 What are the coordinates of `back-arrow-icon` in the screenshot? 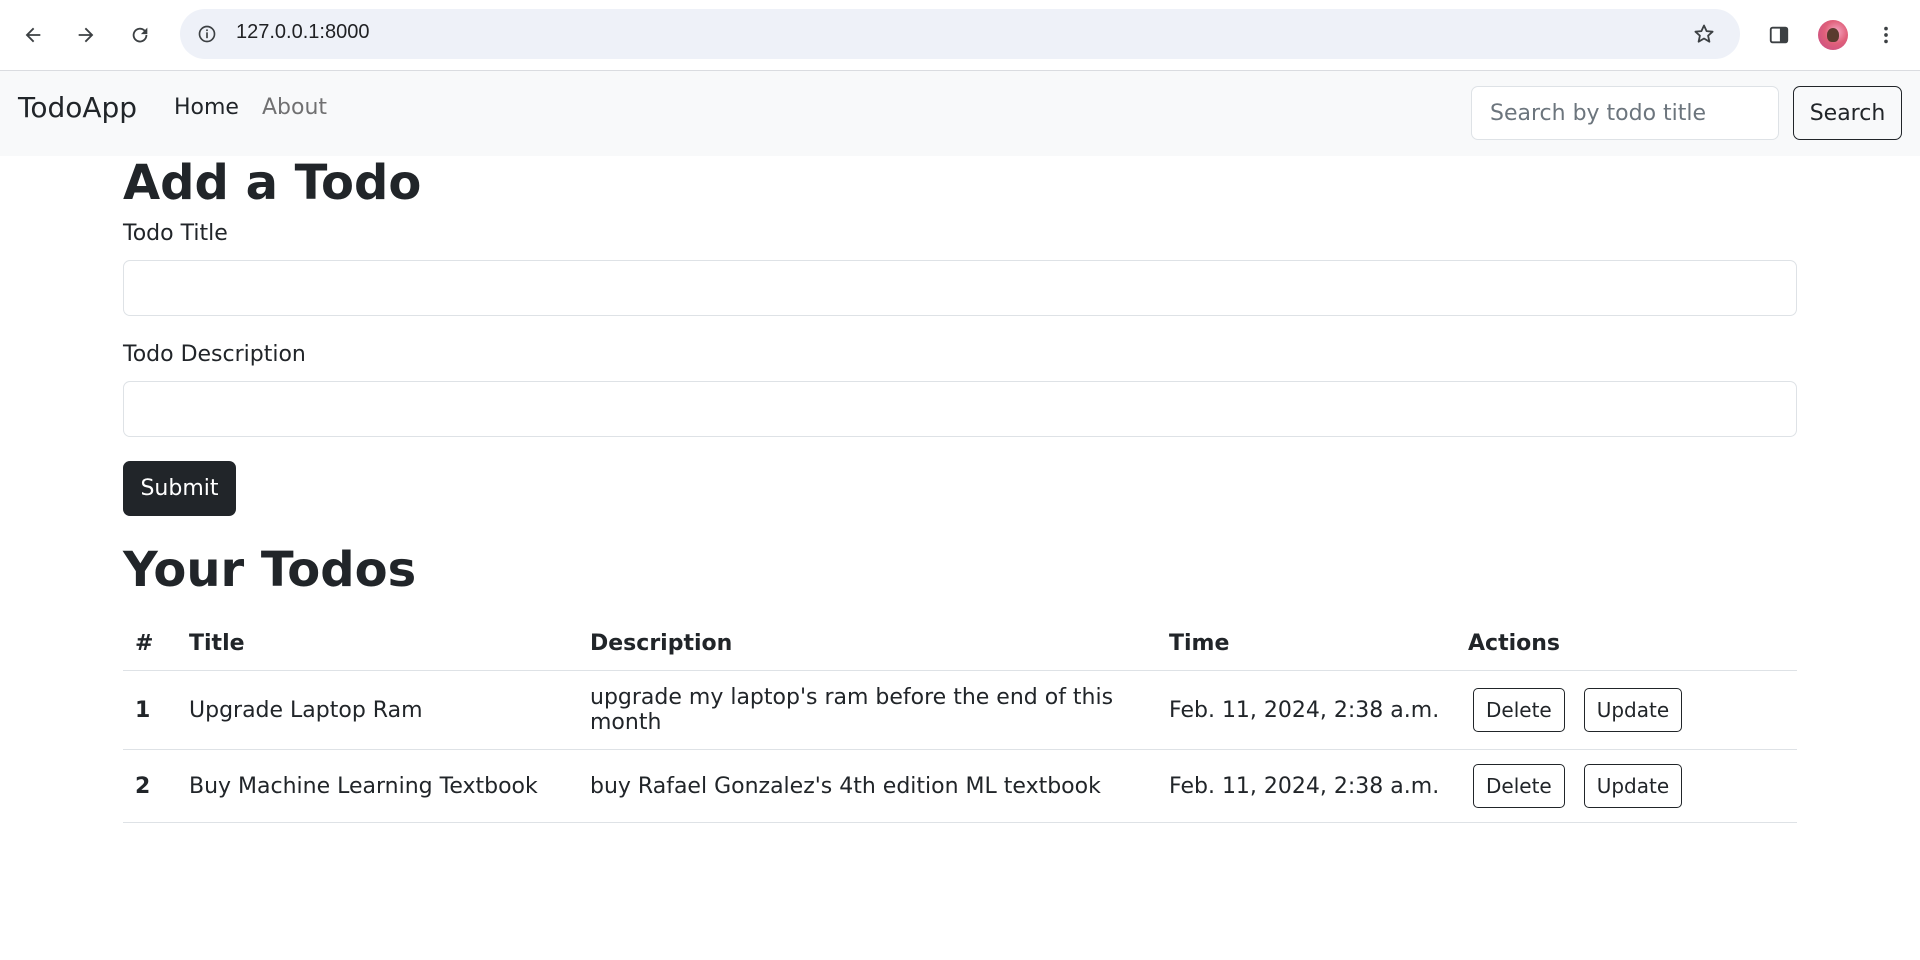 It's located at (33, 35).